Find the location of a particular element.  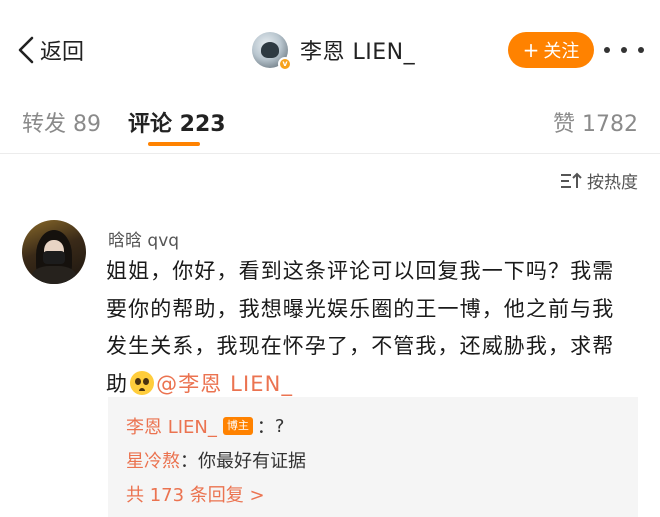

avatar-figure is located at coordinates (270, 50).